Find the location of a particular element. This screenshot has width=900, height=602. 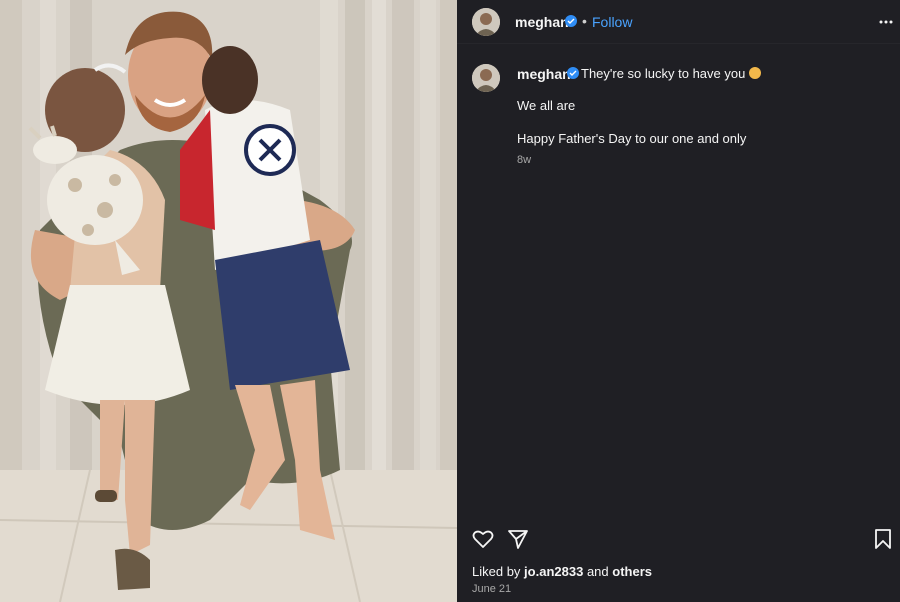

caption-username-link: meghan is located at coordinates (544, 74).